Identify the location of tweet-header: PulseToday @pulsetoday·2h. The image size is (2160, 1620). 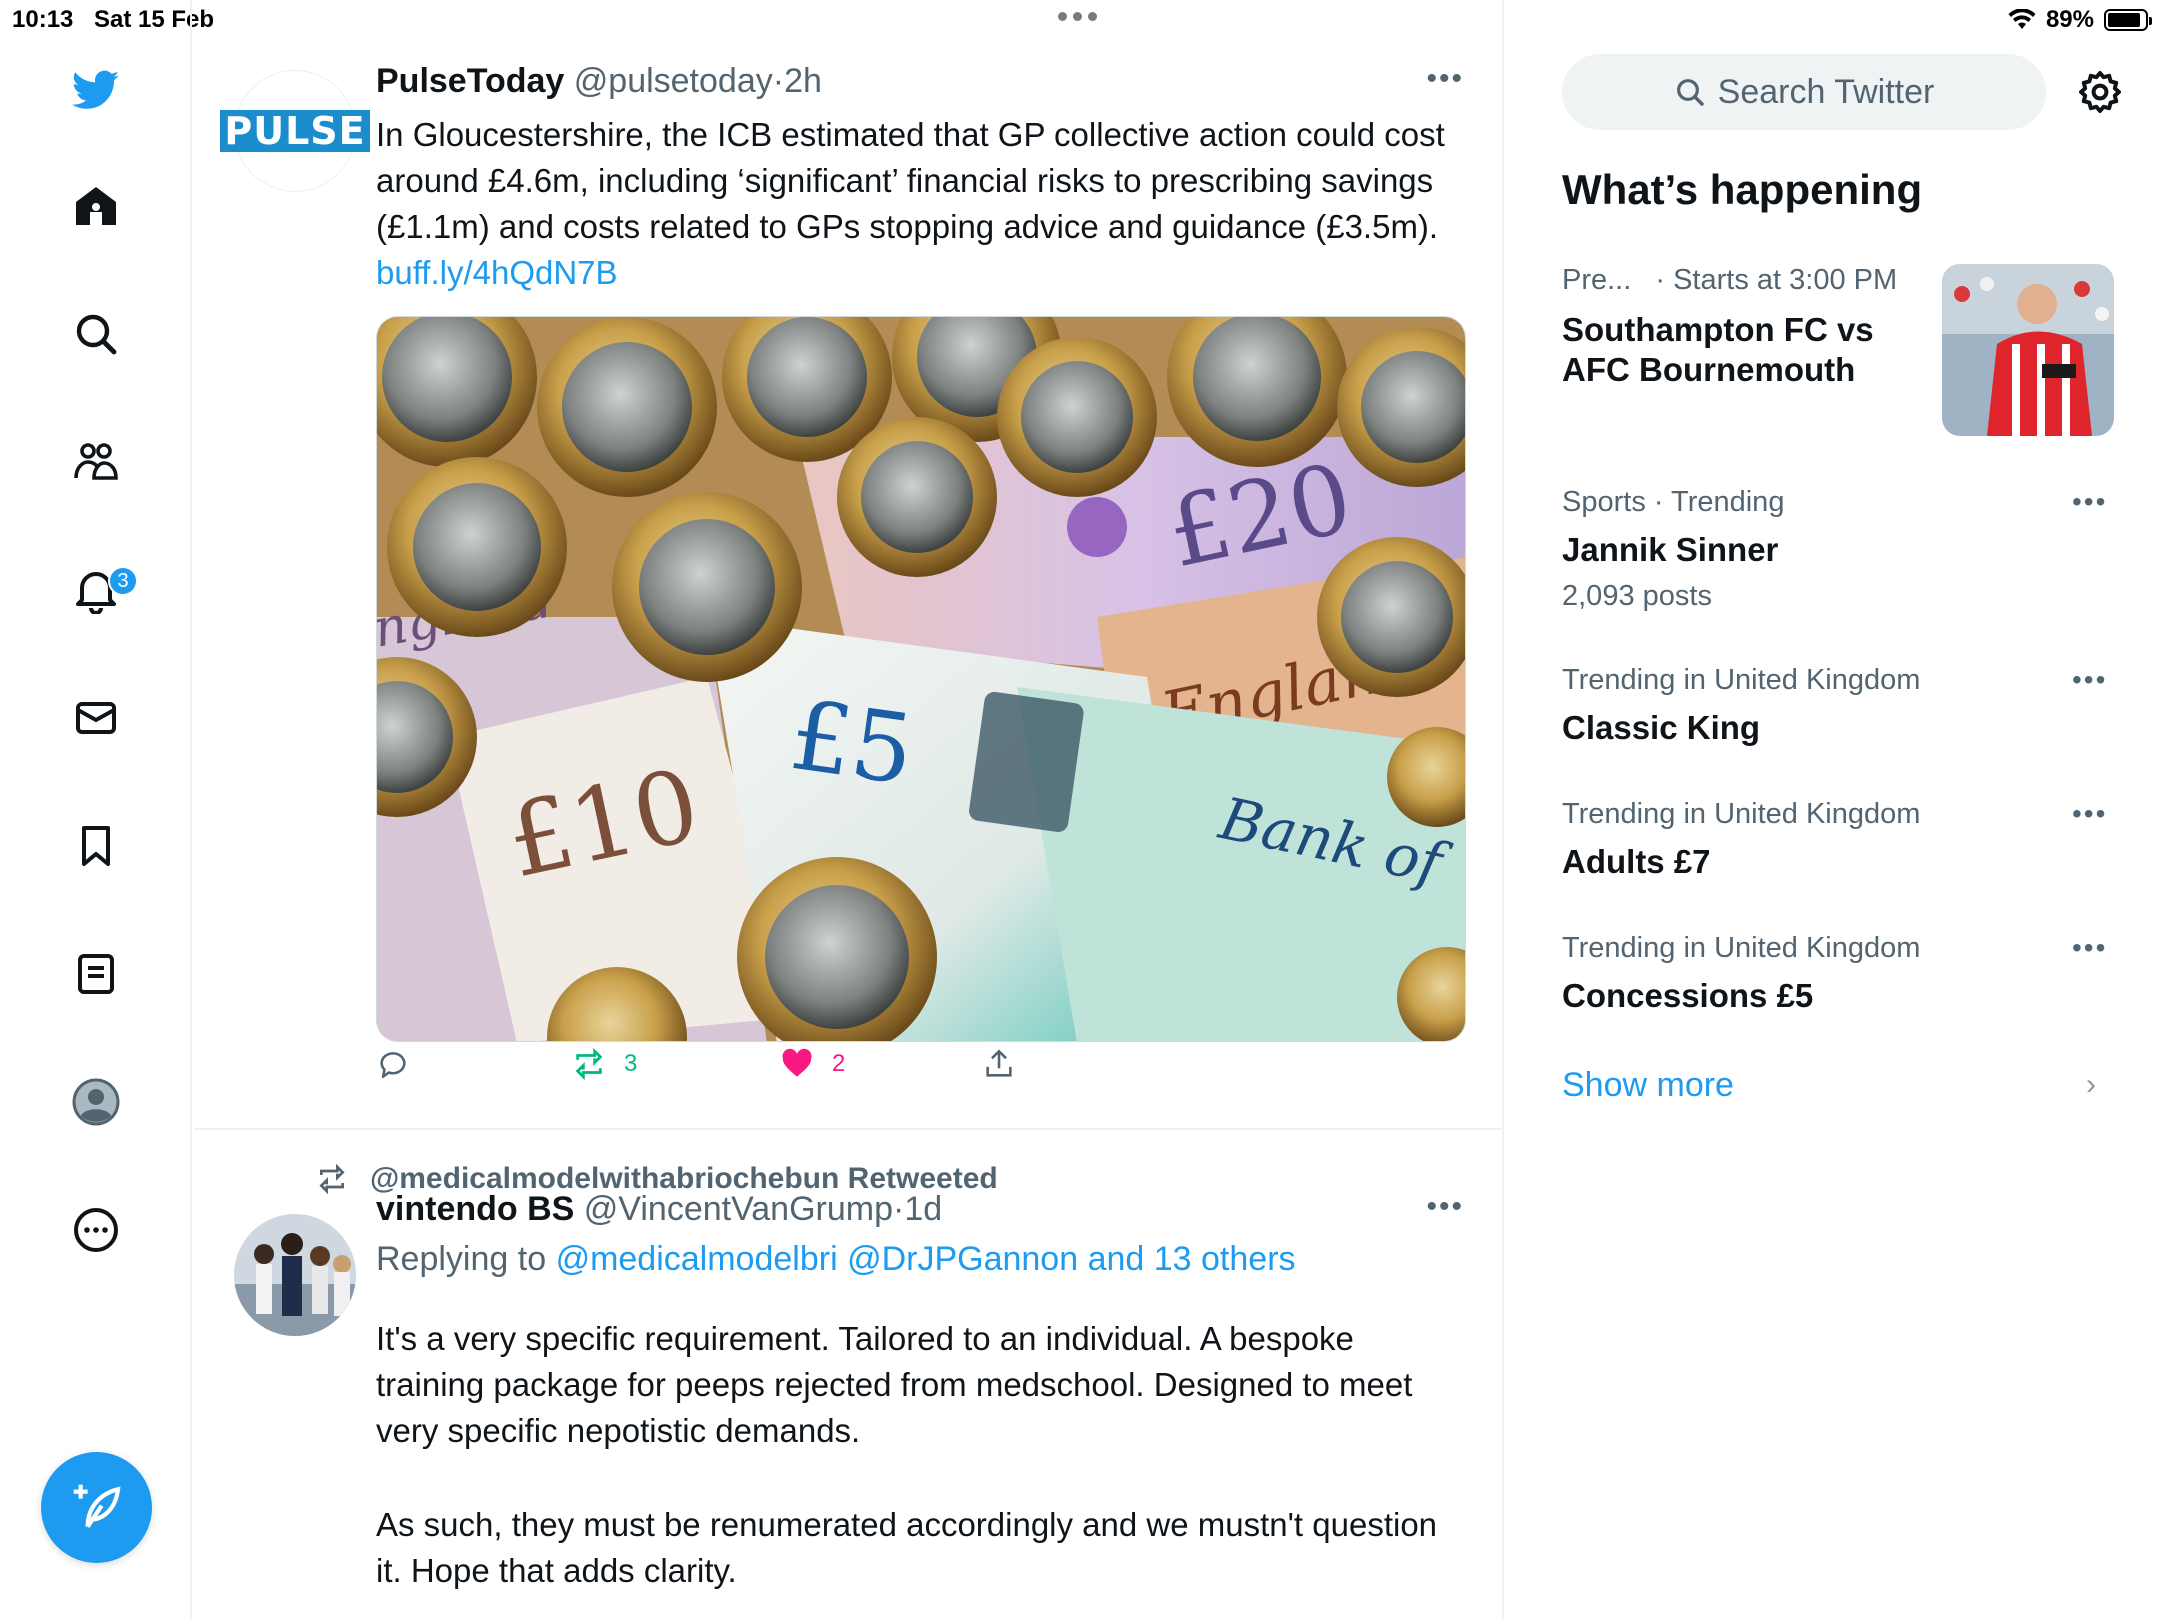
(599, 81).